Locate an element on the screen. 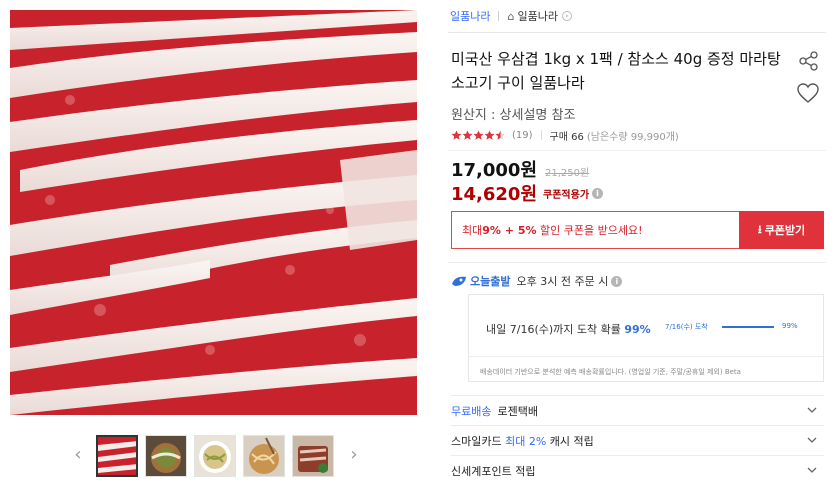  coupon-rate-1: 9% is located at coordinates (491, 230).